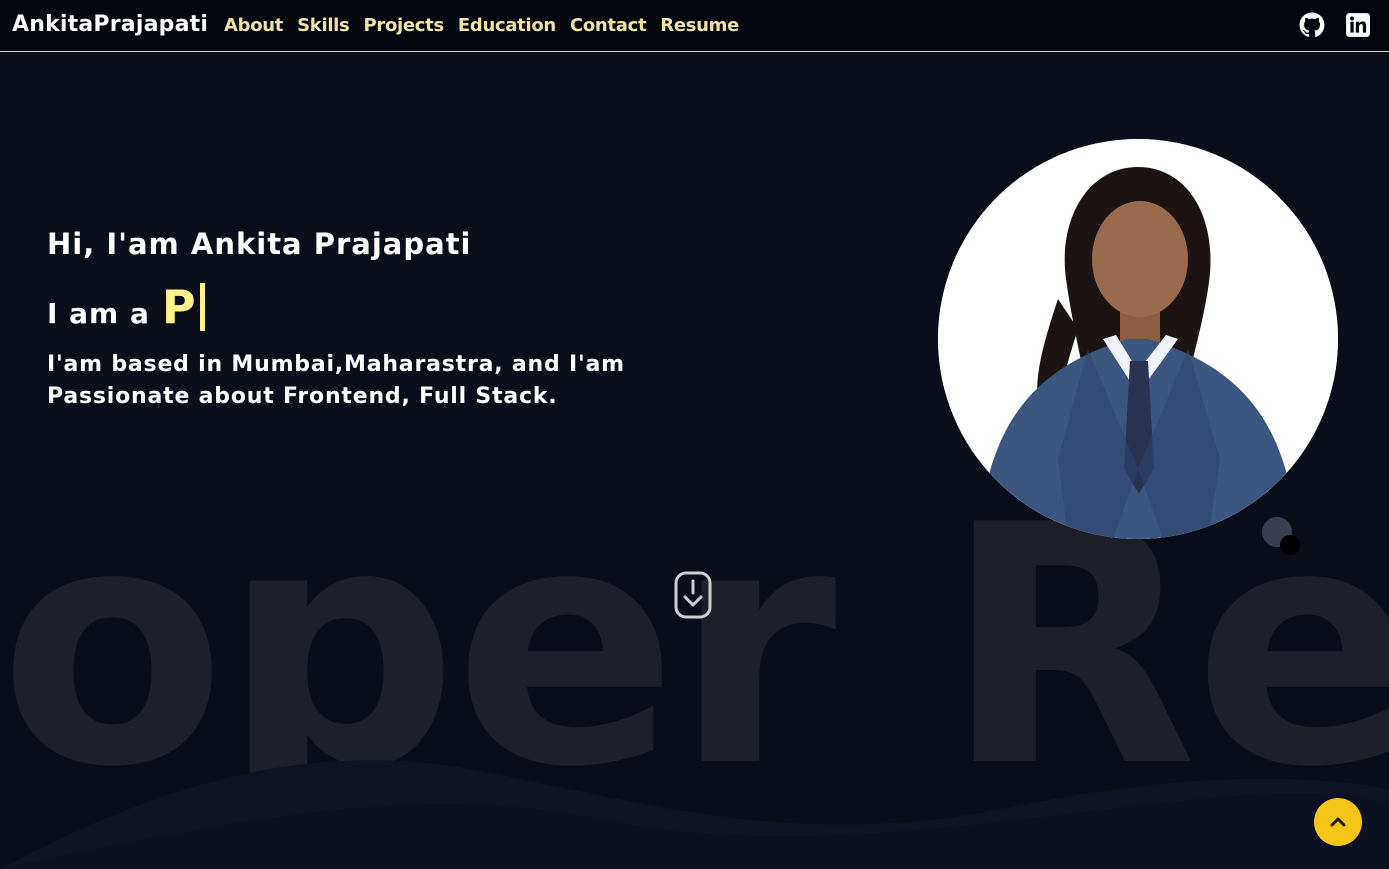  Describe the element at coordinates (98, 313) in the screenshot. I see `typed-prefix: I am a` at that location.